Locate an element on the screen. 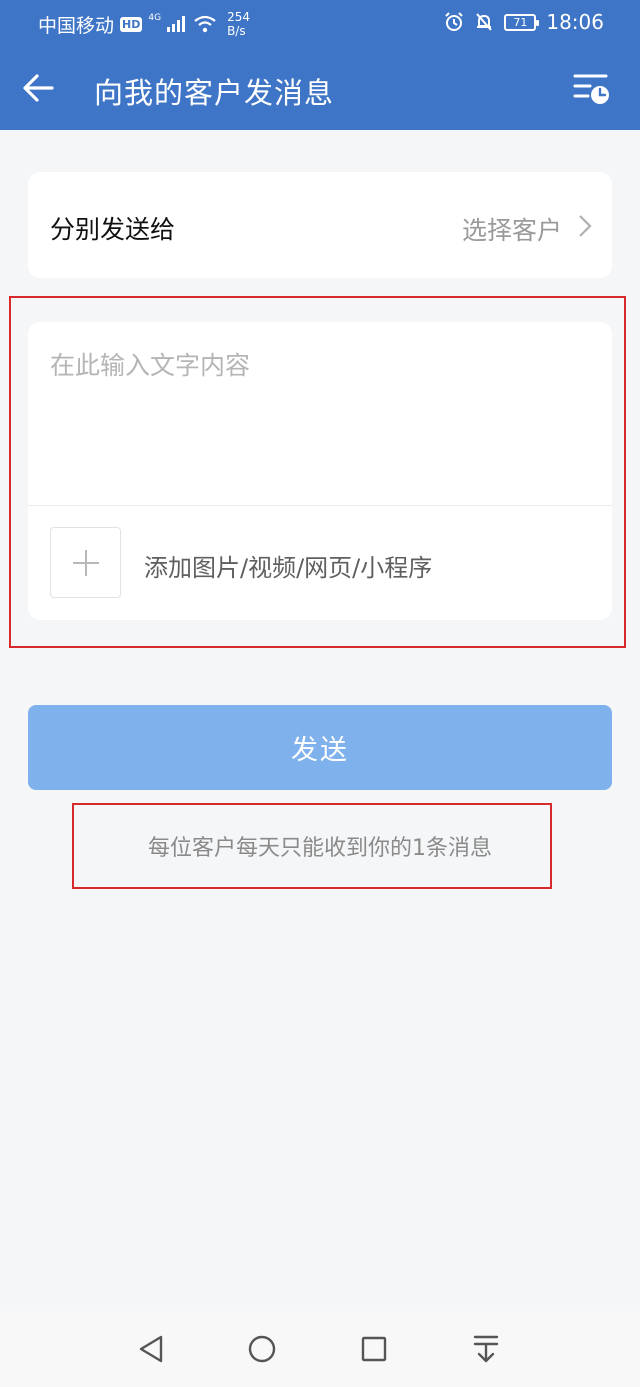 The width and height of the screenshot is (640, 1387). title-bar: 向我的客户发消息 is located at coordinates (320, 88).